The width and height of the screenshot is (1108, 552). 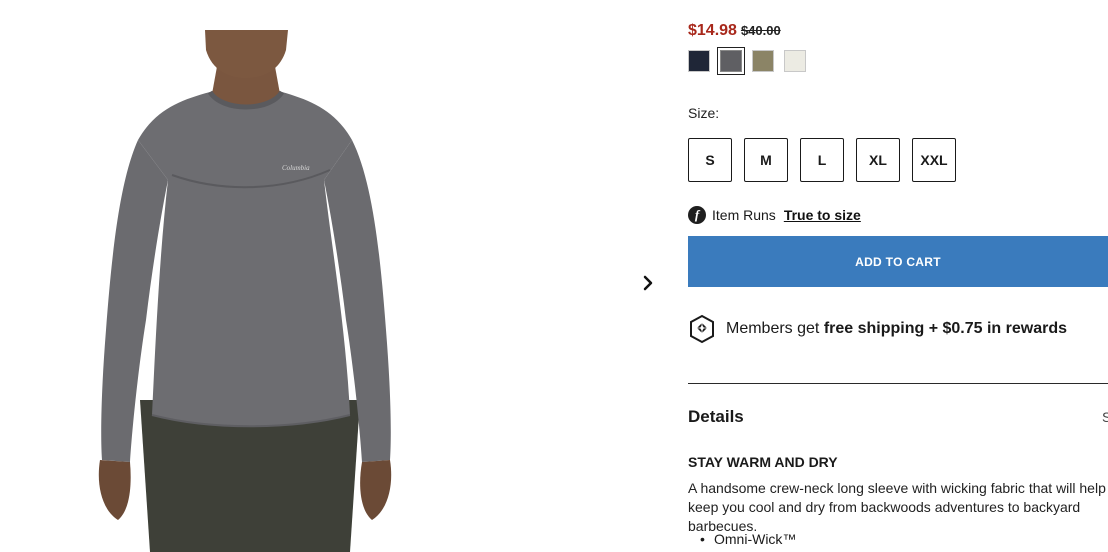 I want to click on members-prefix: Members get, so click(x=775, y=328).